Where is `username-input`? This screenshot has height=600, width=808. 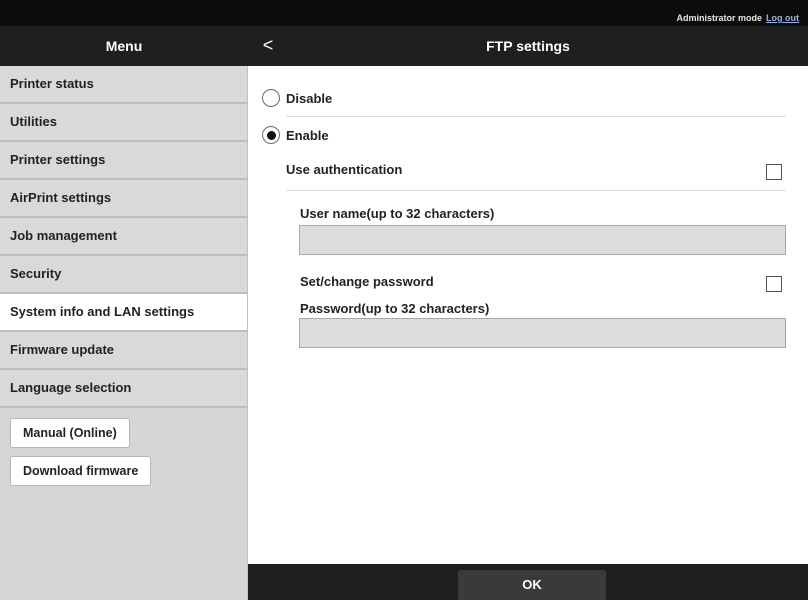
username-input is located at coordinates (542, 240).